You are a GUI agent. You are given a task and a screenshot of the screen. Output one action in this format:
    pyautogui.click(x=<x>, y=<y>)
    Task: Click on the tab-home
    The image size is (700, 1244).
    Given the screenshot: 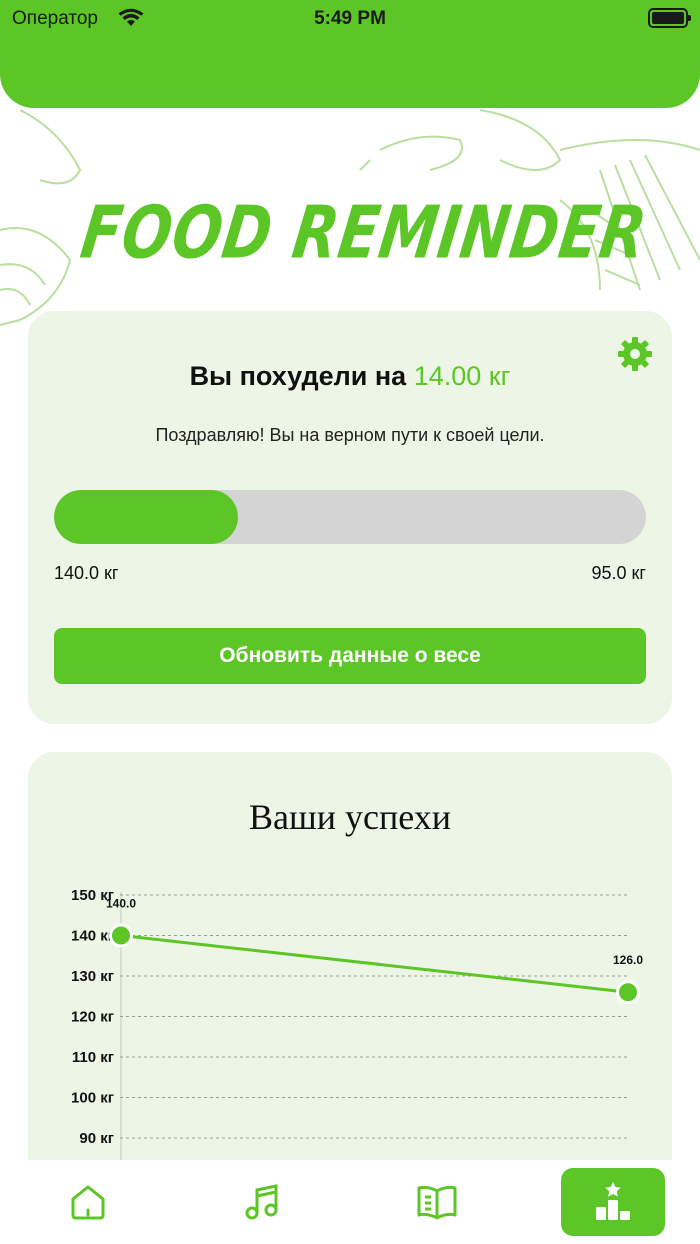 What is the action you would take?
    pyautogui.click(x=88, y=1202)
    